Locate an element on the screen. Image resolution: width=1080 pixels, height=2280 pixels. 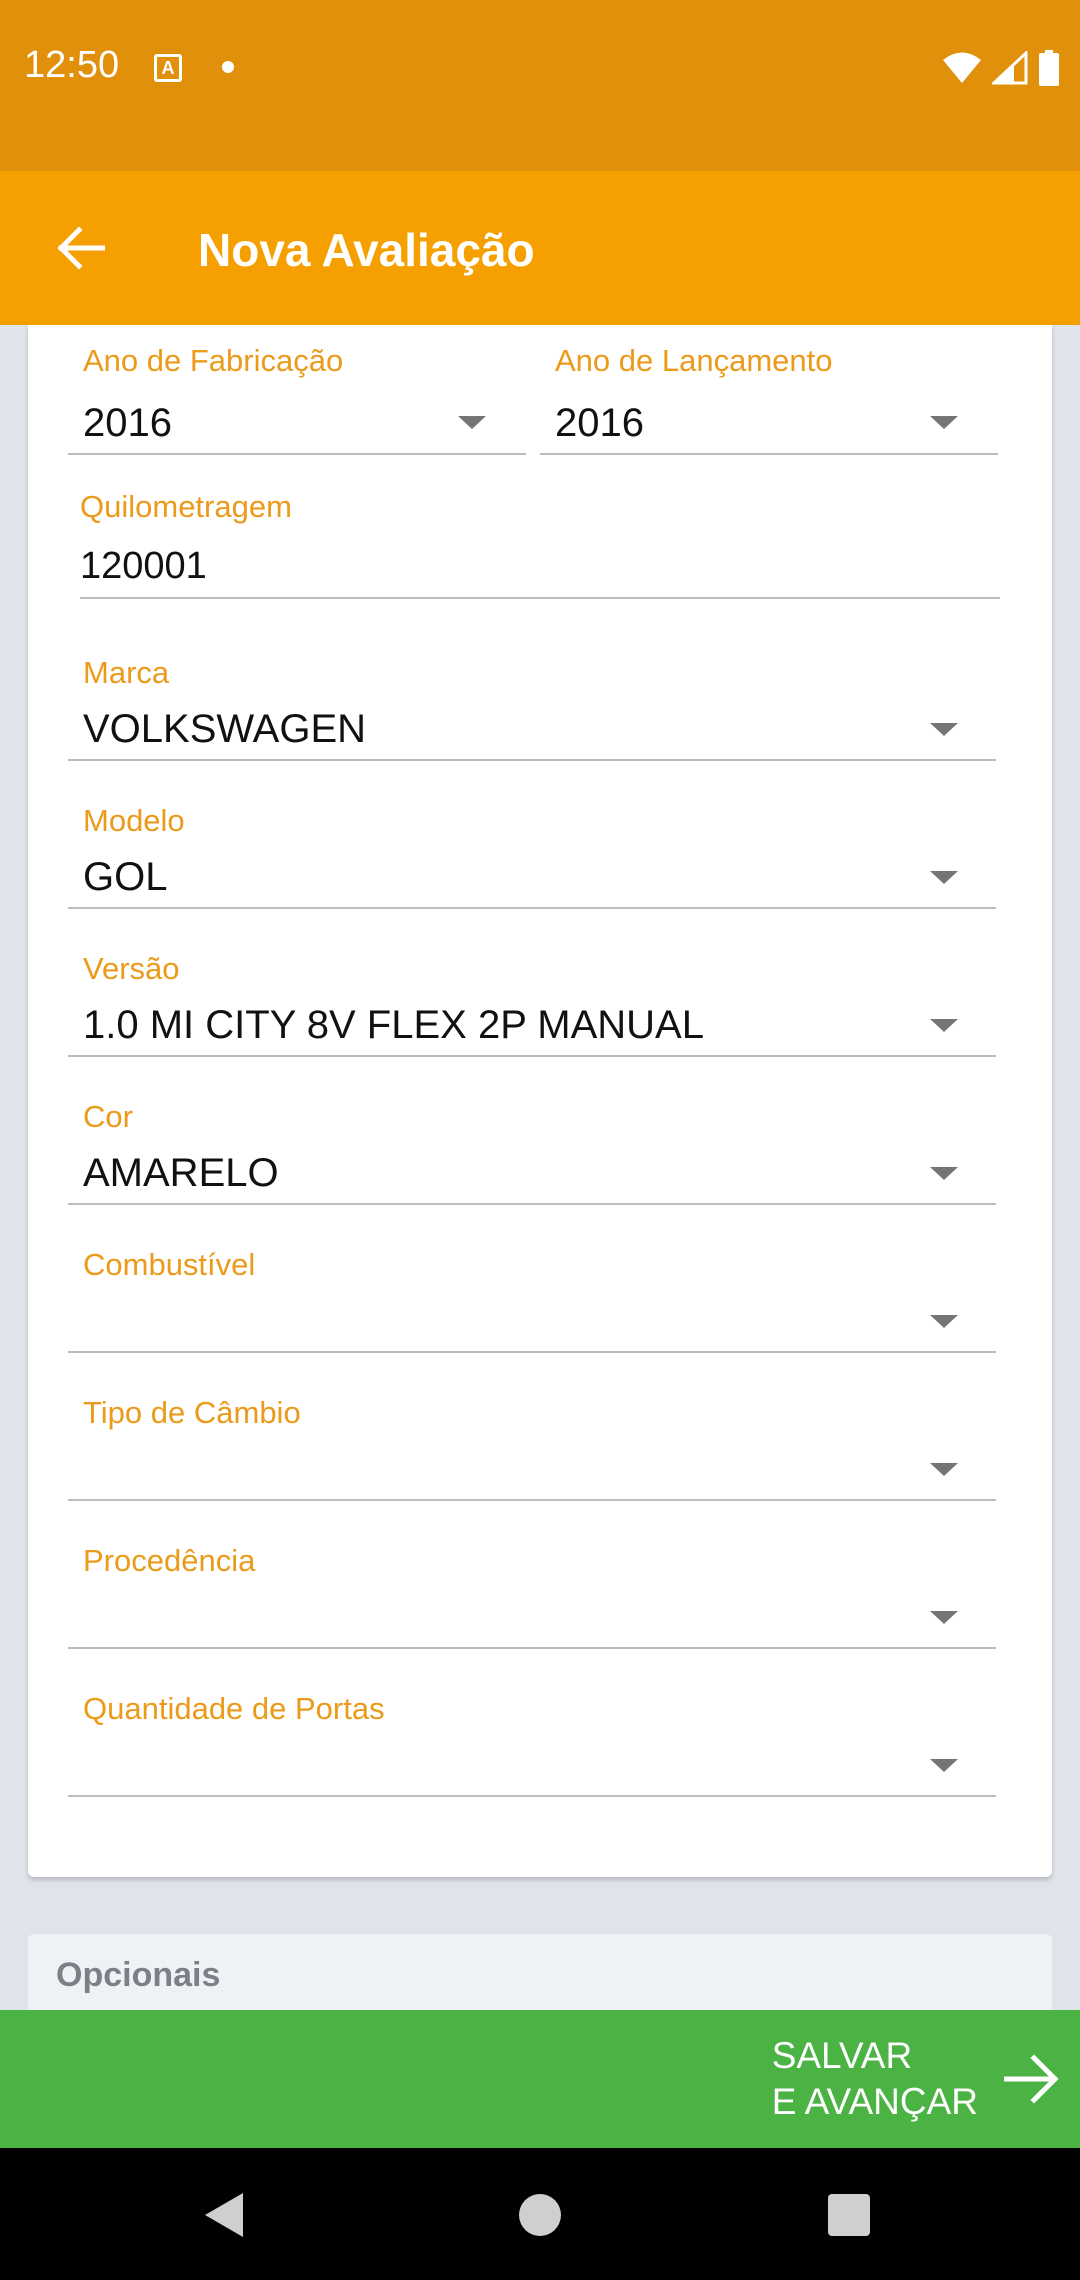
save-bar: SALVAR E AVANÇAR is located at coordinates (540, 2079).